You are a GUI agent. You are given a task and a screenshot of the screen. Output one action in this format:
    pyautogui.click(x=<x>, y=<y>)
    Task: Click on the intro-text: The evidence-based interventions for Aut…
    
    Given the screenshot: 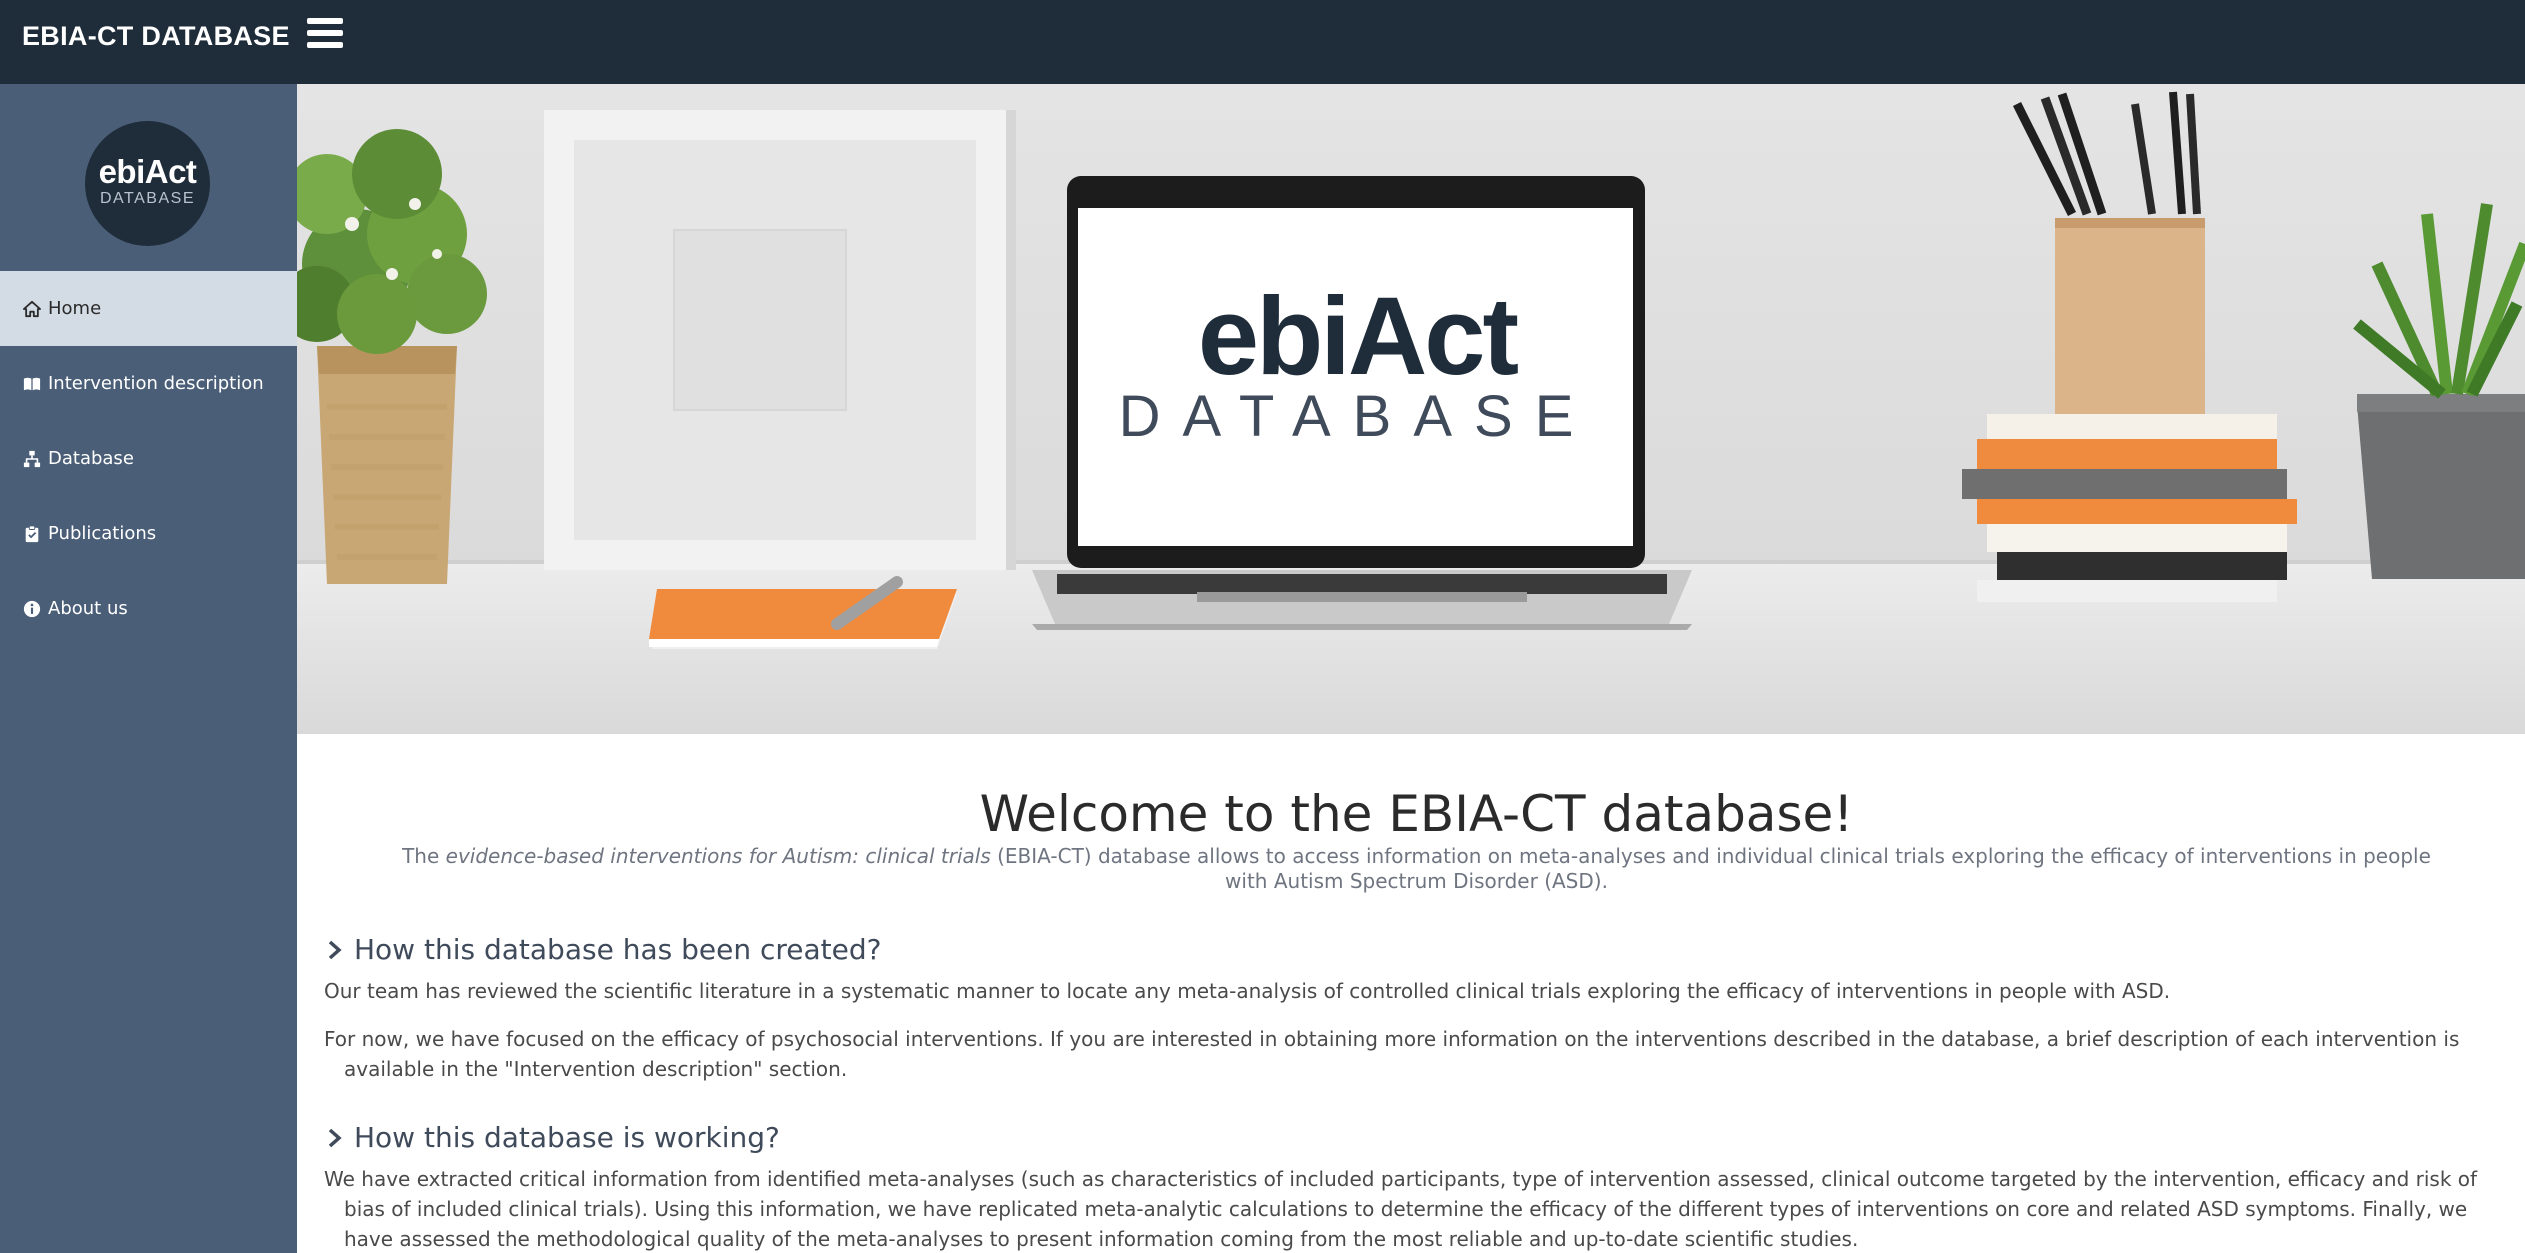 What is the action you would take?
    pyautogui.click(x=1416, y=869)
    